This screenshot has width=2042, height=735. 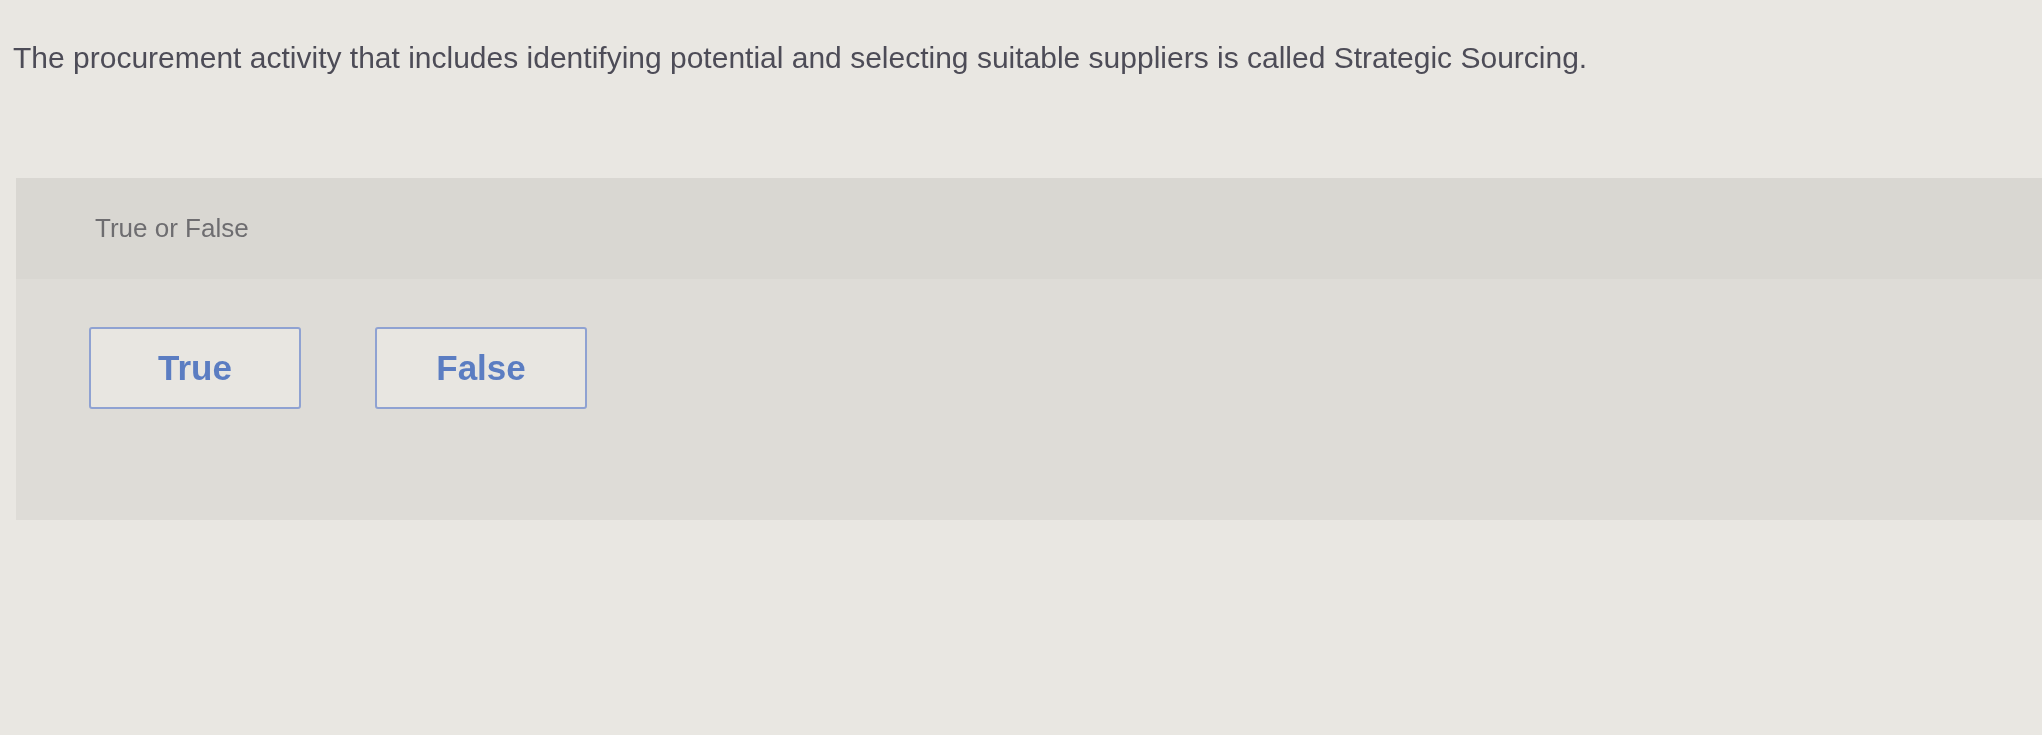 What do you see at coordinates (195, 368) in the screenshot?
I see `answer-option-button: True` at bounding box center [195, 368].